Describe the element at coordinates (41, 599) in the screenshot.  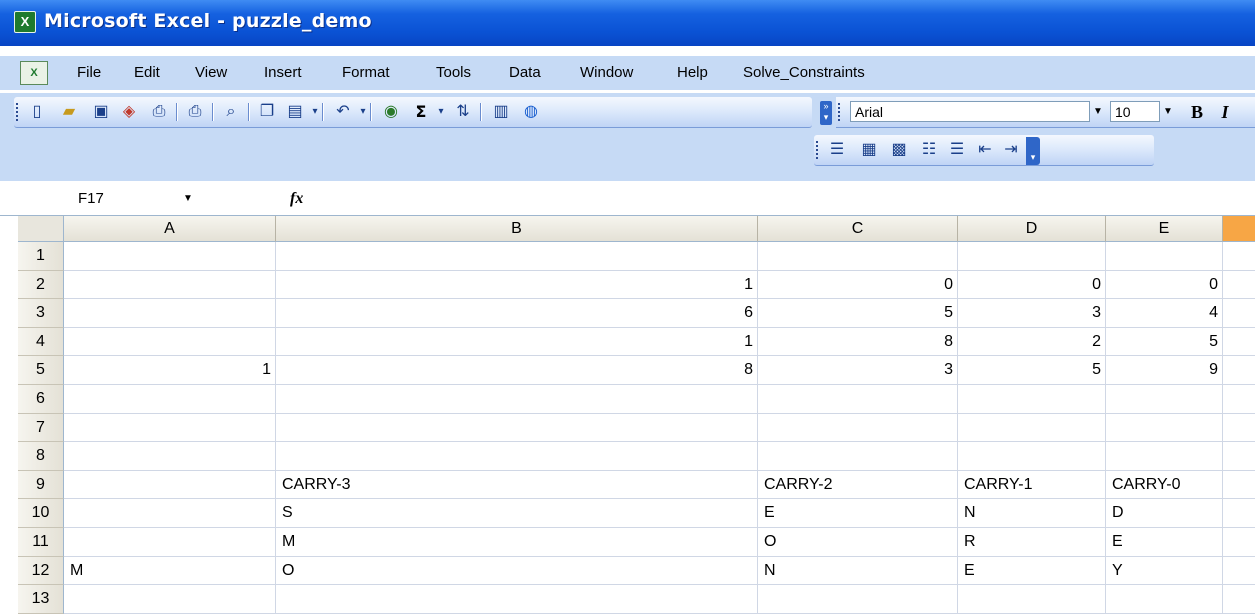
I see `row-header-13: 13` at that location.